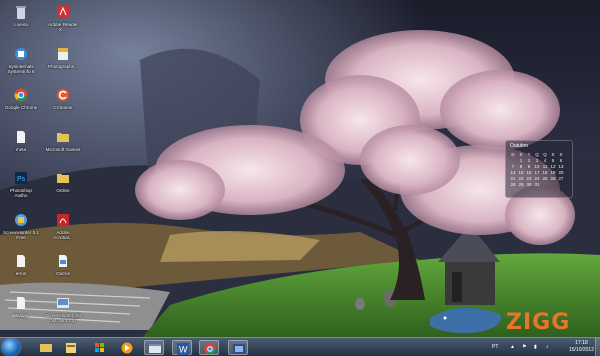 This screenshot has height=356, width=600. Describe the element at coordinates (63, 95) in the screenshot. I see `ccleaner-icon` at that location.